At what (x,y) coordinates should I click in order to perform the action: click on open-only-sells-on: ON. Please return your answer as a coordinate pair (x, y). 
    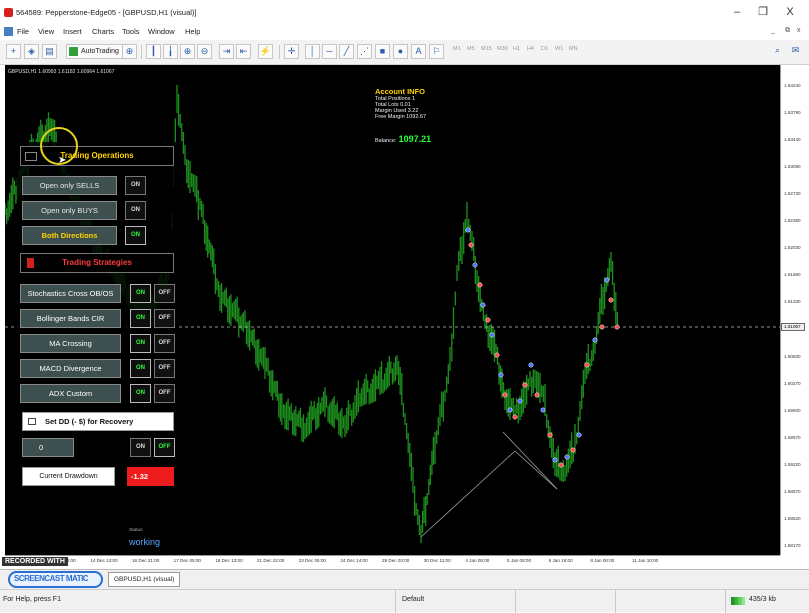
    Looking at the image, I should click on (135, 185).